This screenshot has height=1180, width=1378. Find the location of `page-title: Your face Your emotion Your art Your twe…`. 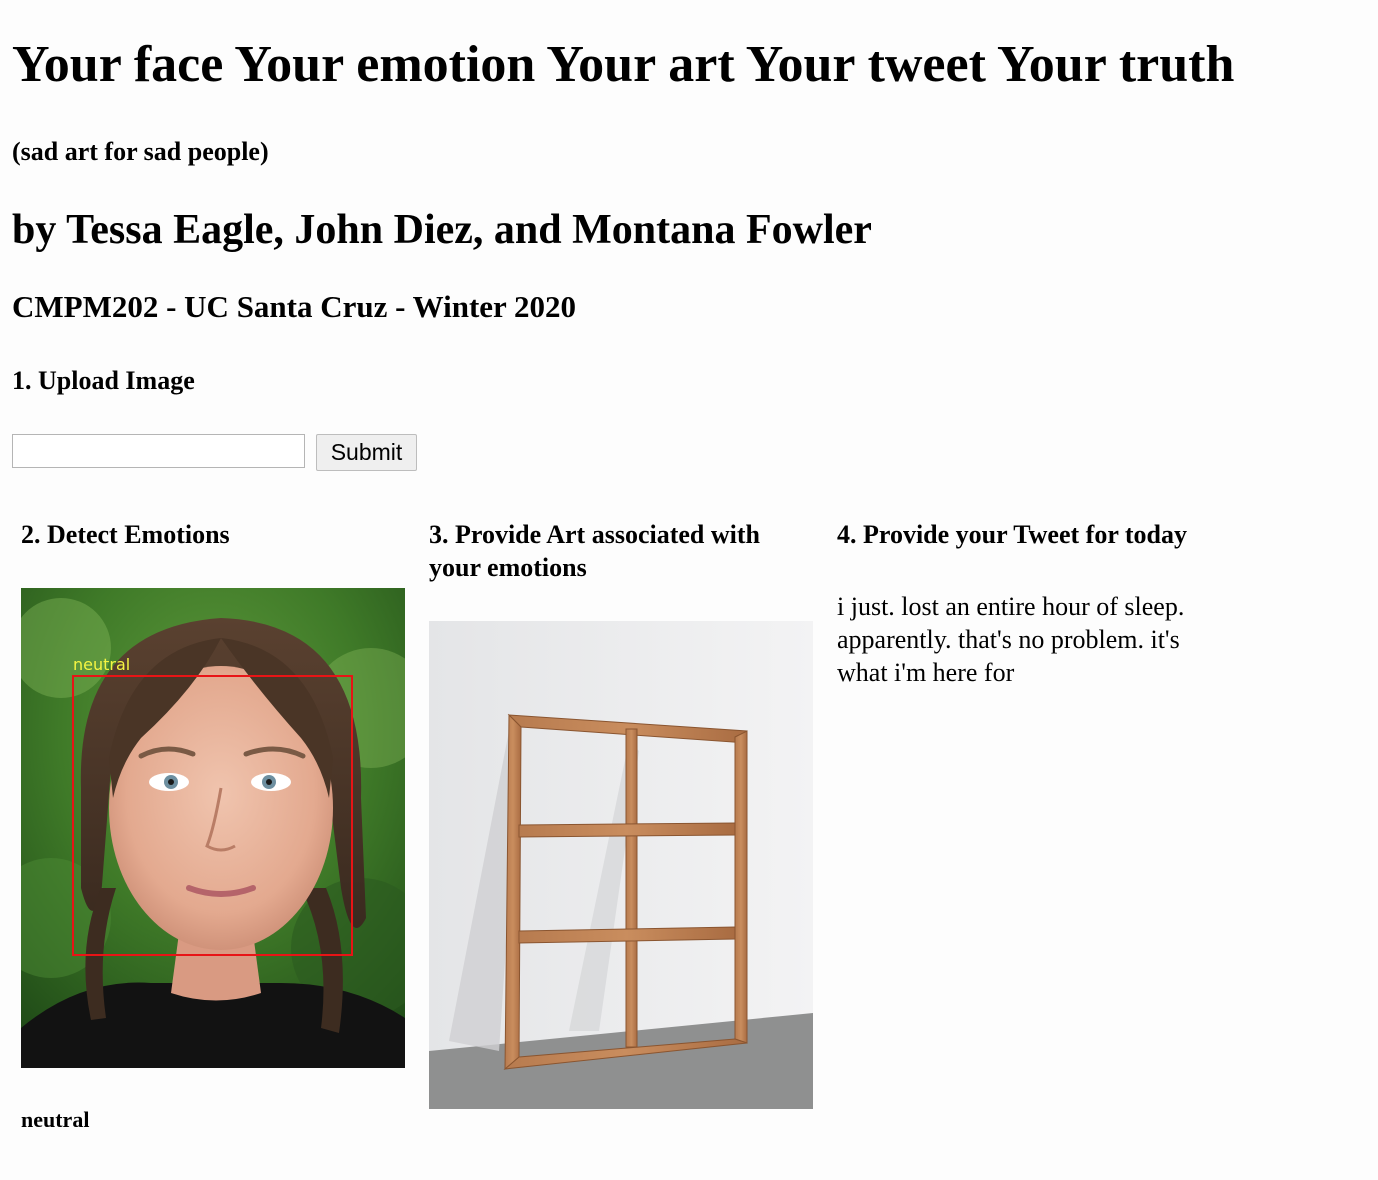

page-title: Your face Your emotion Your art Your twe… is located at coordinates (623, 64).